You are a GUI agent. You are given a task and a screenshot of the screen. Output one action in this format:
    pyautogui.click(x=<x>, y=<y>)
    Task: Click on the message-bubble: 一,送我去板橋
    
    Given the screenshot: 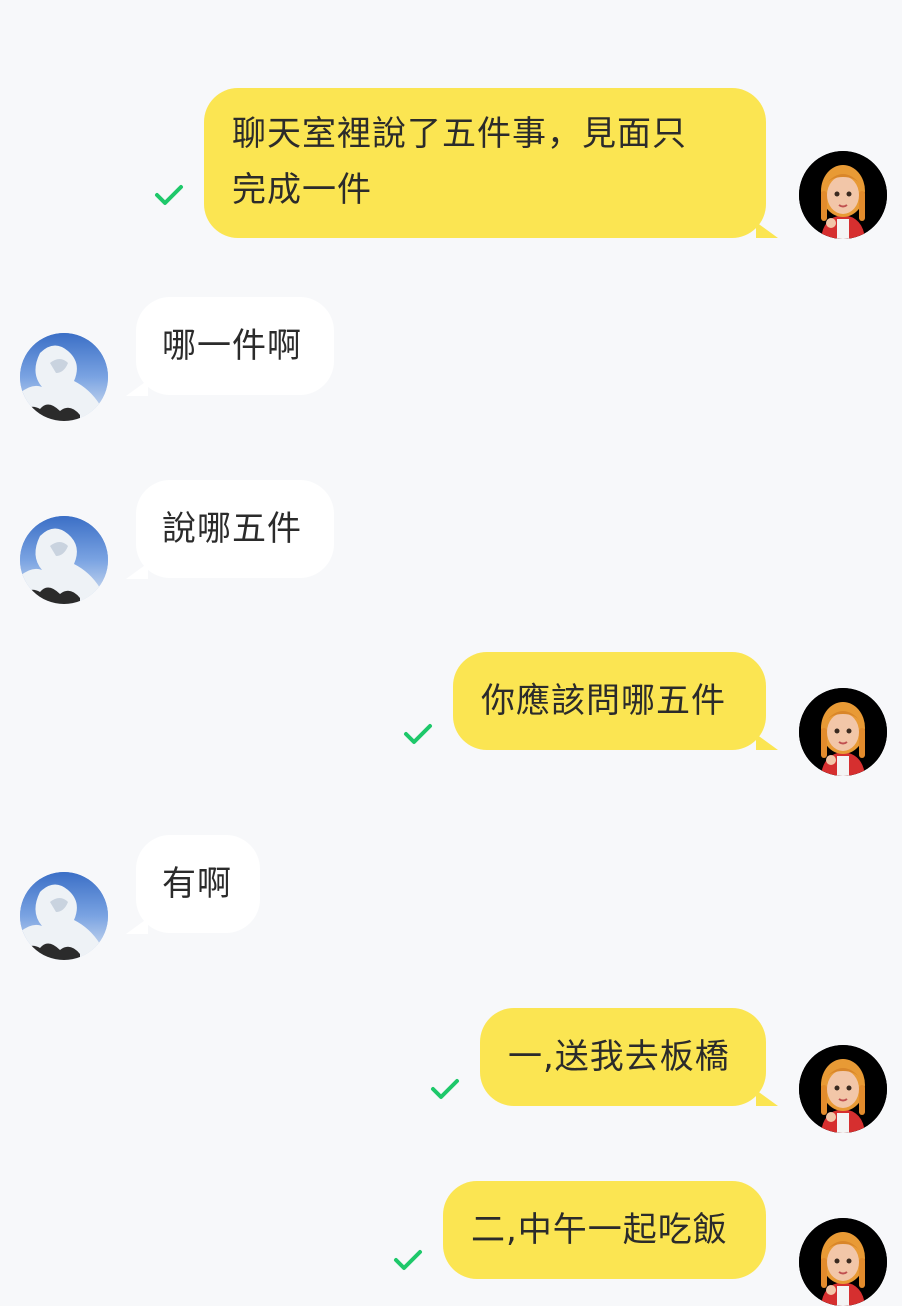 What is the action you would take?
    pyautogui.click(x=623, y=1057)
    